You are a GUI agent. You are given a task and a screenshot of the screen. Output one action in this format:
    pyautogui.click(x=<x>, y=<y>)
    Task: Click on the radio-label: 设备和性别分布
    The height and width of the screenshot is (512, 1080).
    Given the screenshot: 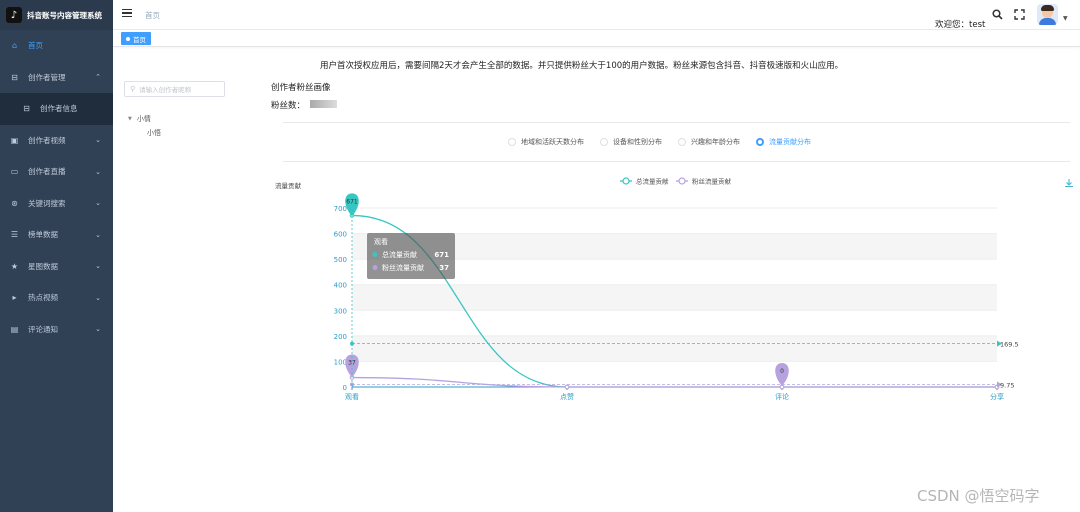 What is the action you would take?
    pyautogui.click(x=637, y=142)
    